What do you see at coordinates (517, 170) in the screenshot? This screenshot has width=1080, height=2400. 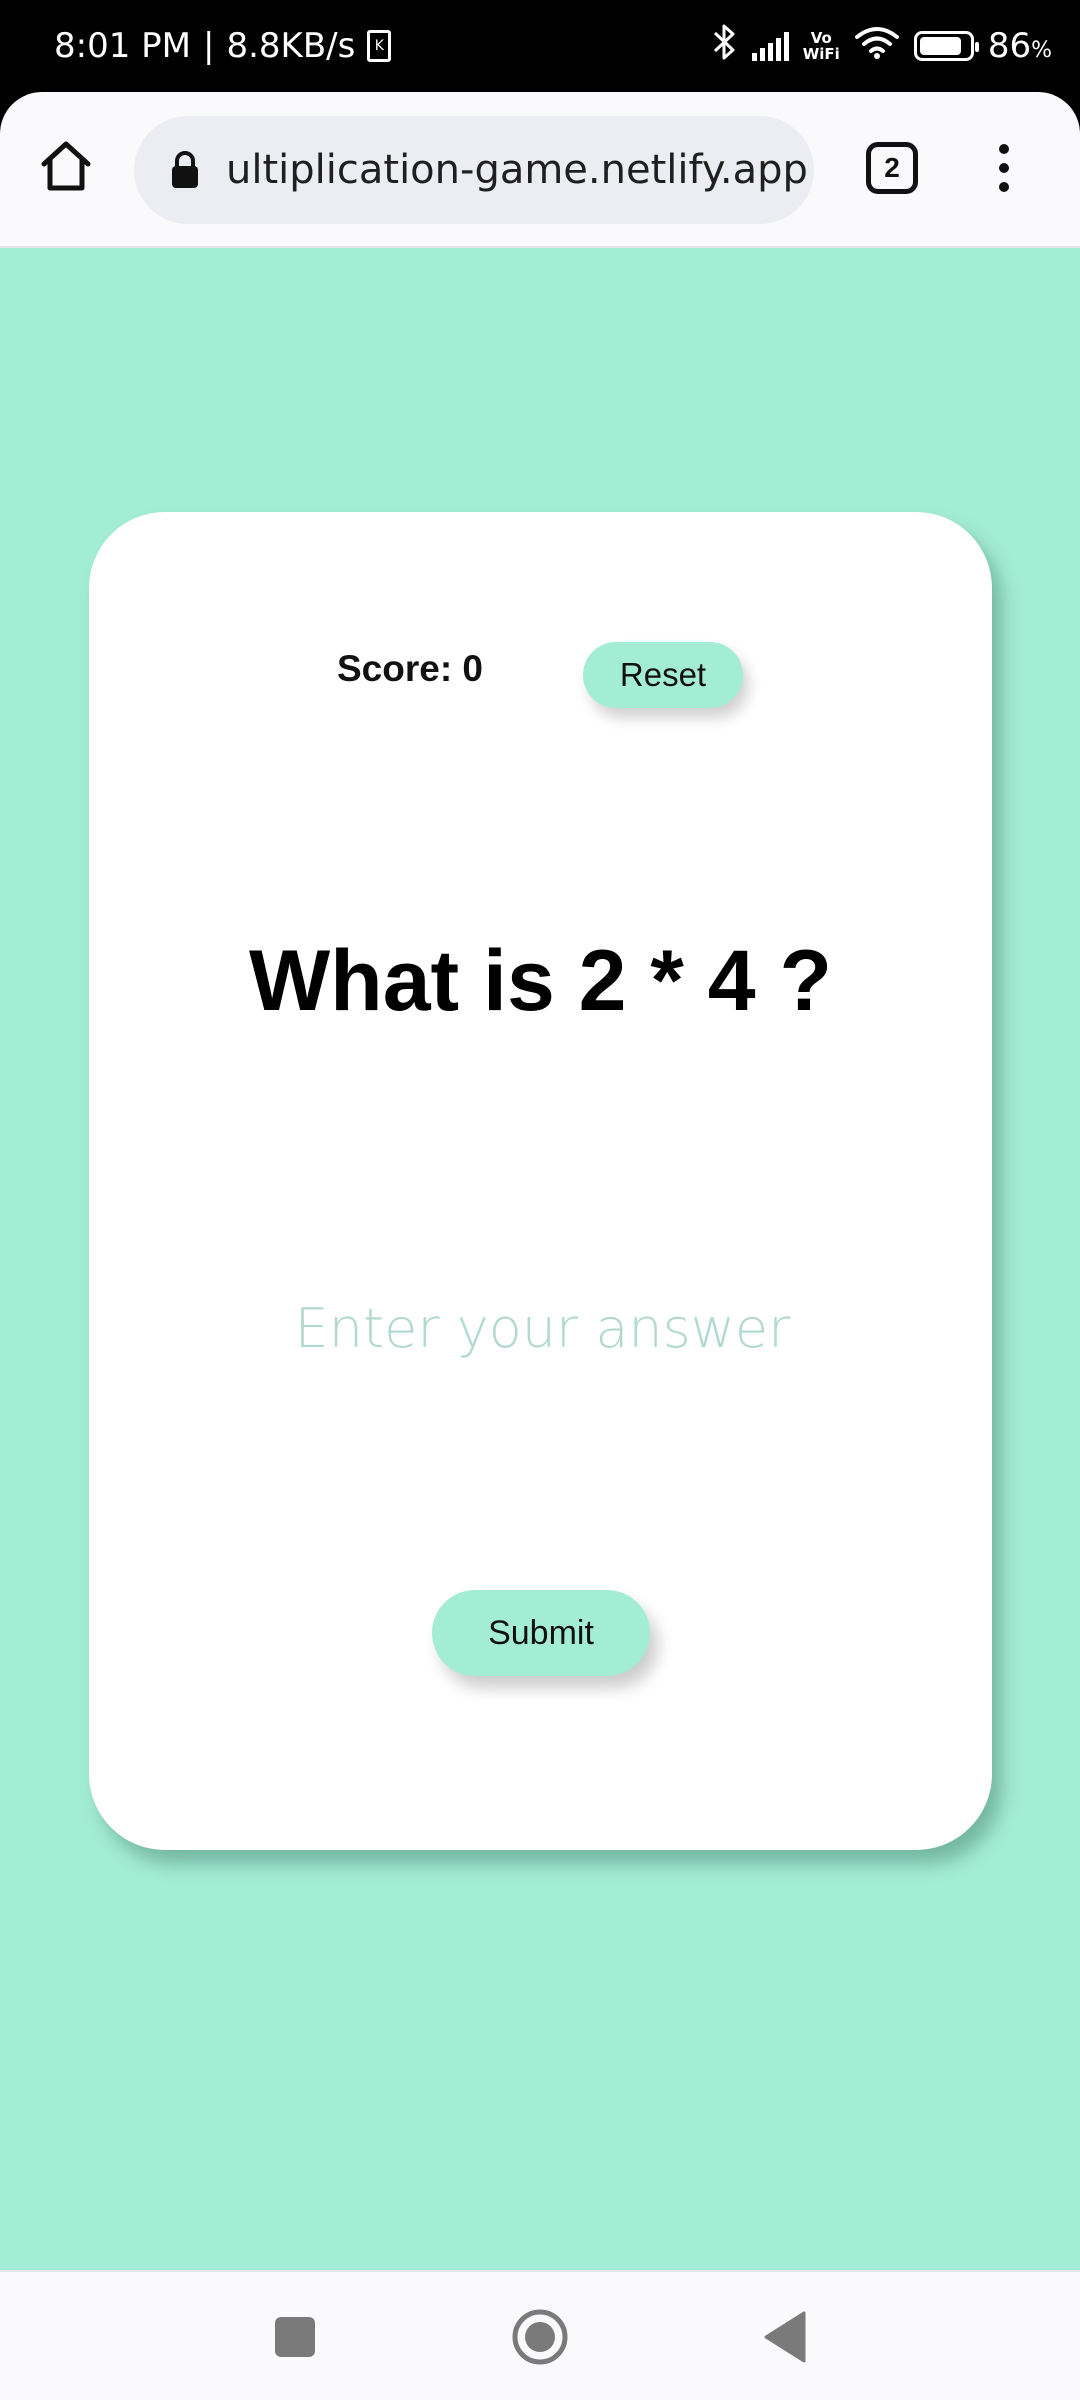 I see `url-text: ultiplication-game.netlify.app` at bounding box center [517, 170].